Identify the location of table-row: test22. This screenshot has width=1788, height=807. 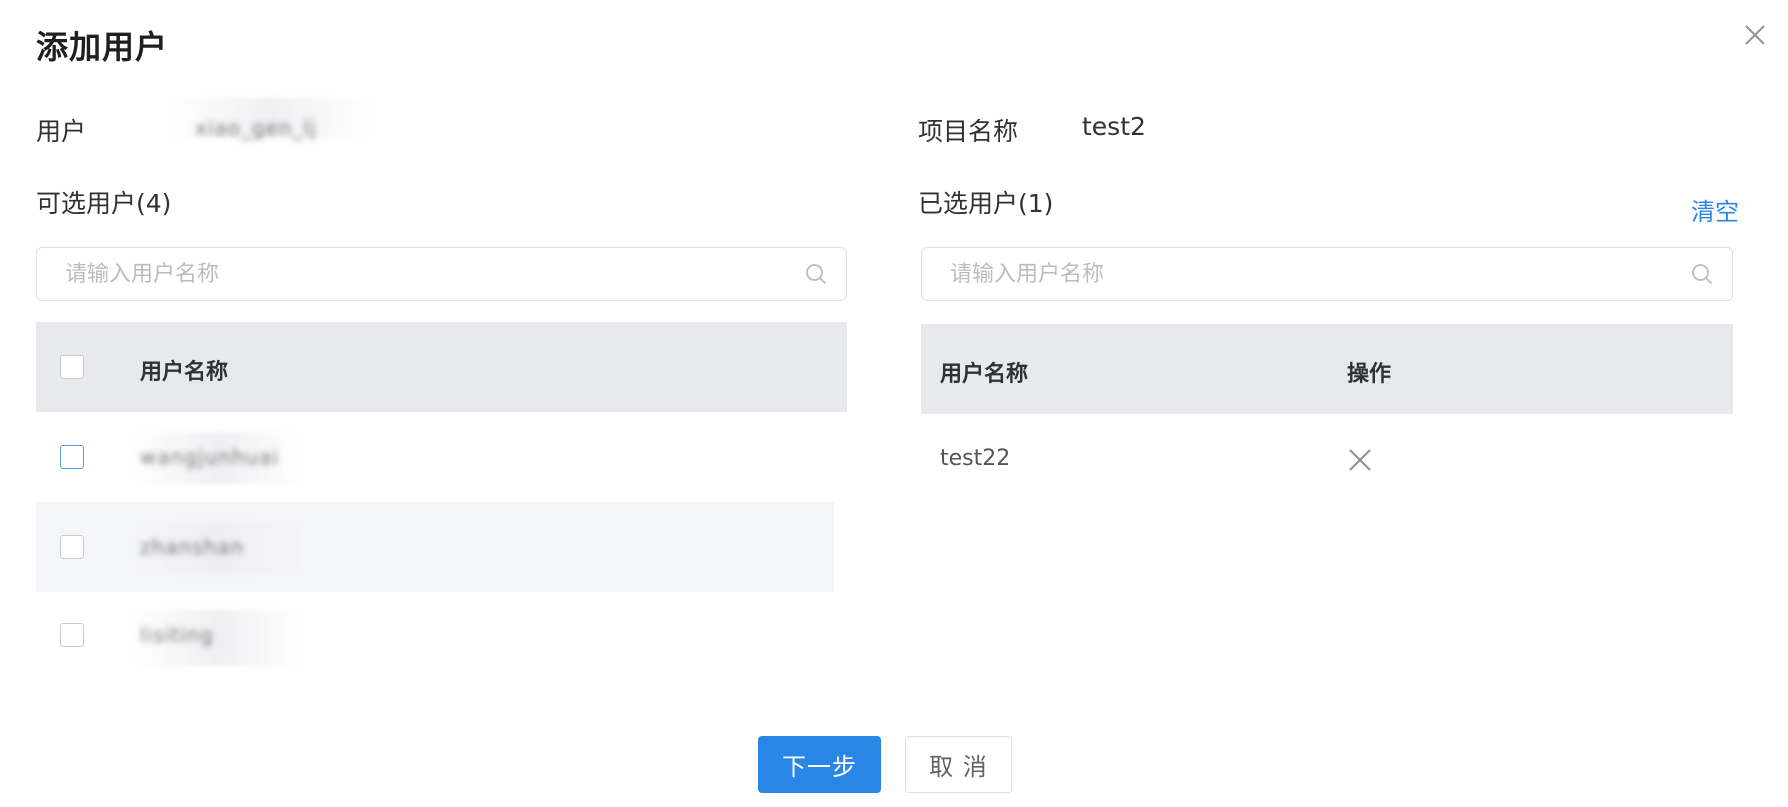
(1327, 459).